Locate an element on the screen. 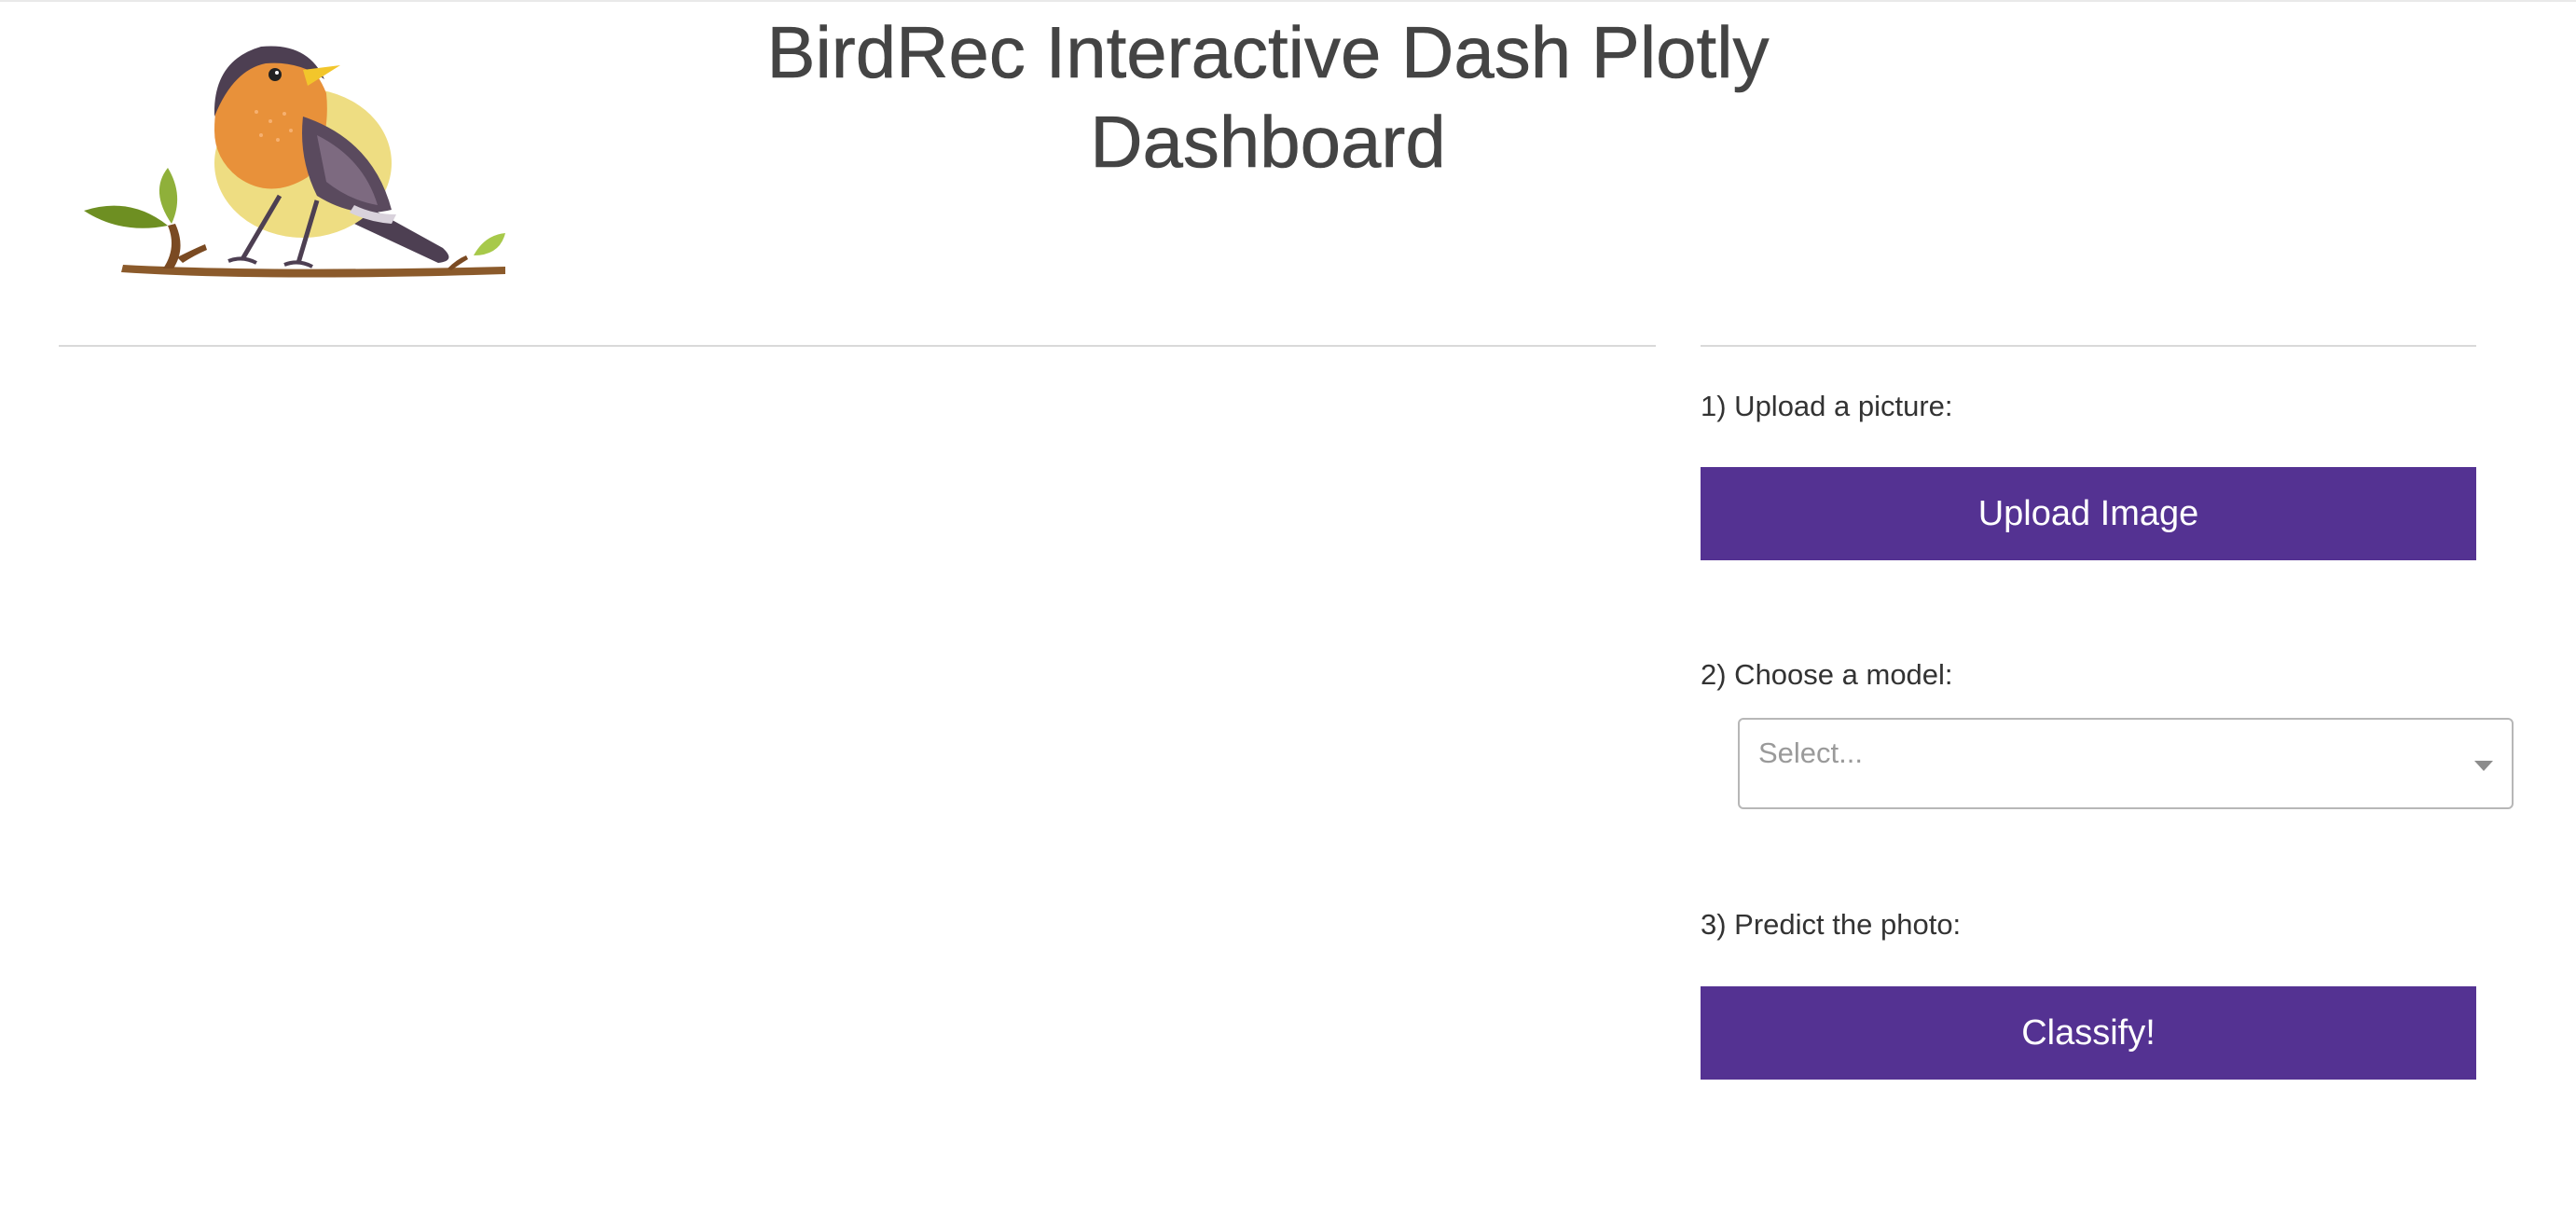  chevron-down-icon is located at coordinates (2483, 766).